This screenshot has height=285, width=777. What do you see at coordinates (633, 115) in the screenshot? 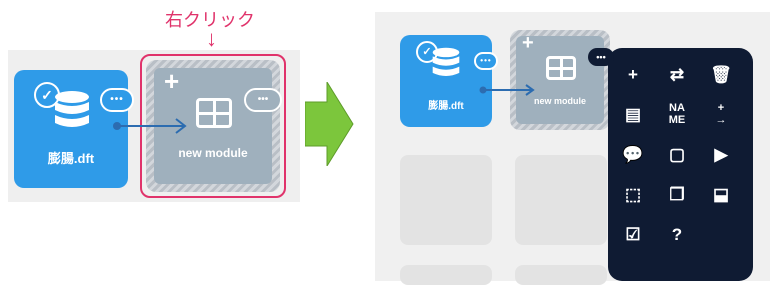
I see `id-card-icon: ▤` at bounding box center [633, 115].